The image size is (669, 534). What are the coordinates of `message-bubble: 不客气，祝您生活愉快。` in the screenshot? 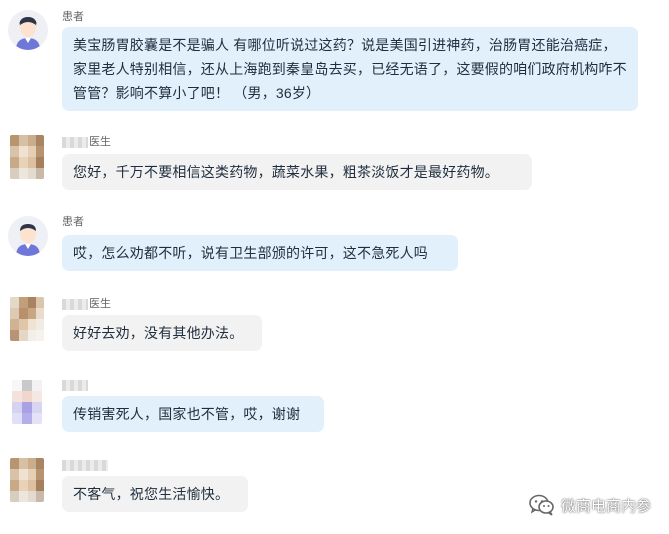 It's located at (155, 494).